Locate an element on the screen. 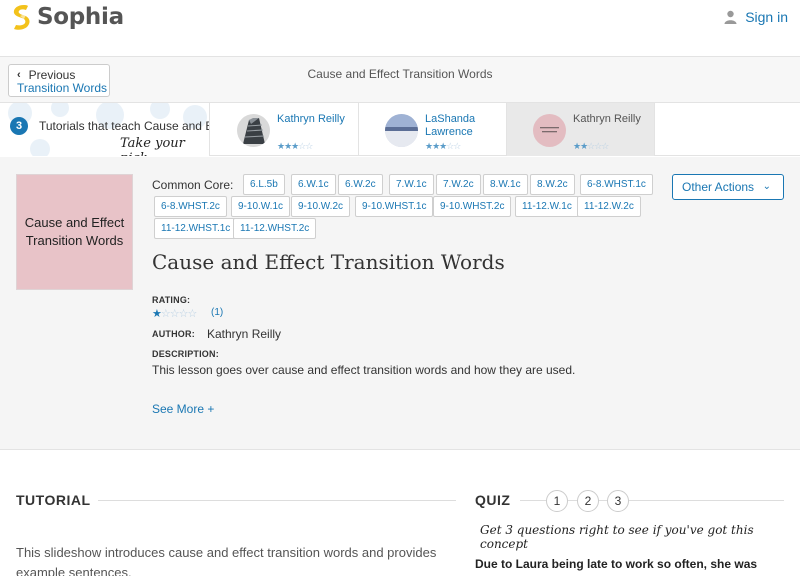 Image resolution: width=800 pixels, height=576 pixels. tutorial-card-1: Kathryn Reilly ★★★☆☆ is located at coordinates (285, 129).